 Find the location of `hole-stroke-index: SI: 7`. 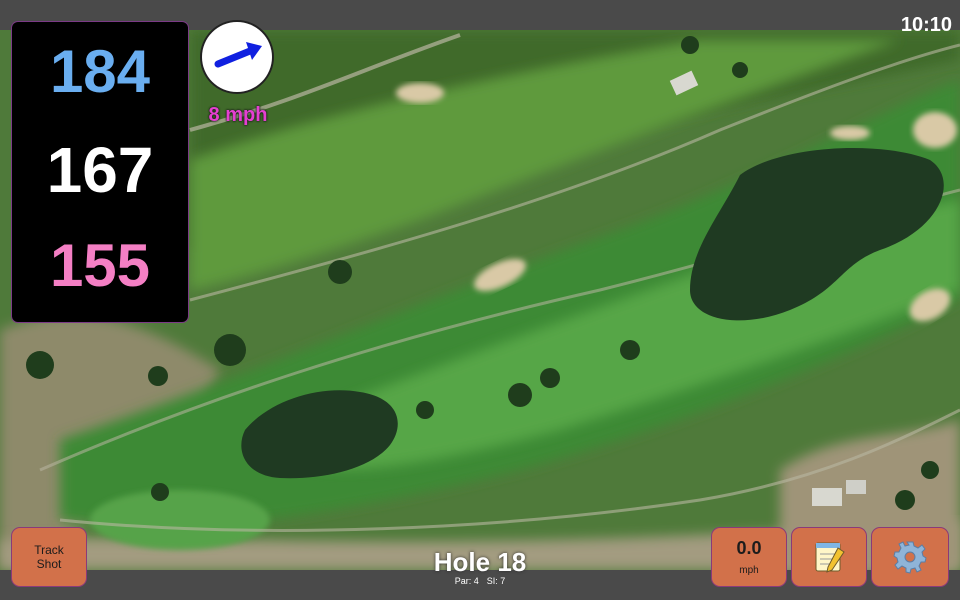

hole-stroke-index: SI: 7 is located at coordinates (496, 581).